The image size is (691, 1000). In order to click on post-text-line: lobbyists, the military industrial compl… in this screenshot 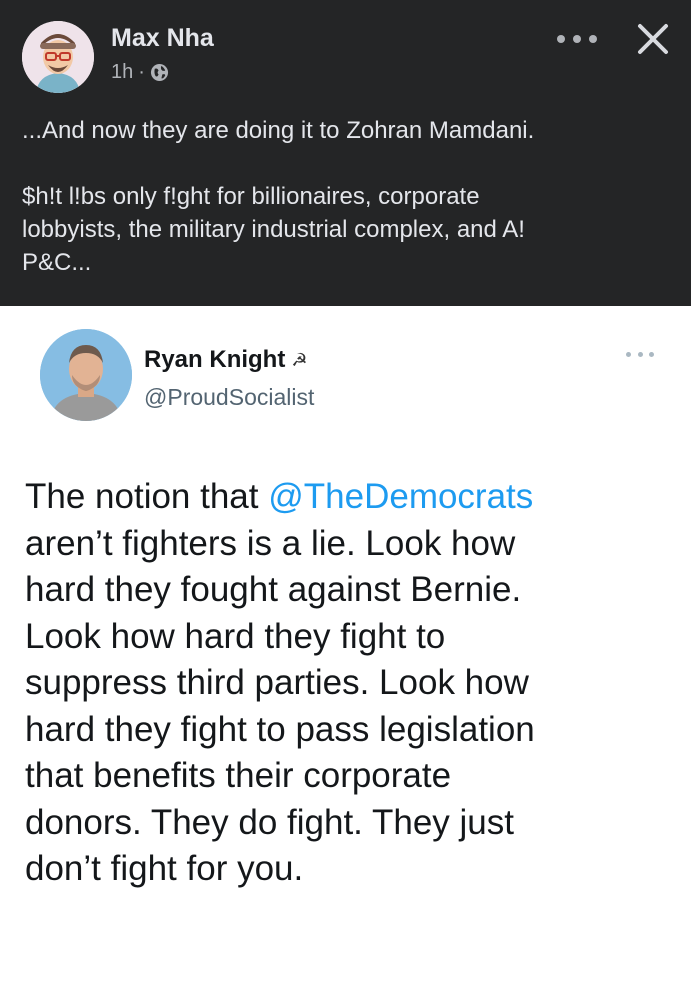, I will do `click(273, 229)`.